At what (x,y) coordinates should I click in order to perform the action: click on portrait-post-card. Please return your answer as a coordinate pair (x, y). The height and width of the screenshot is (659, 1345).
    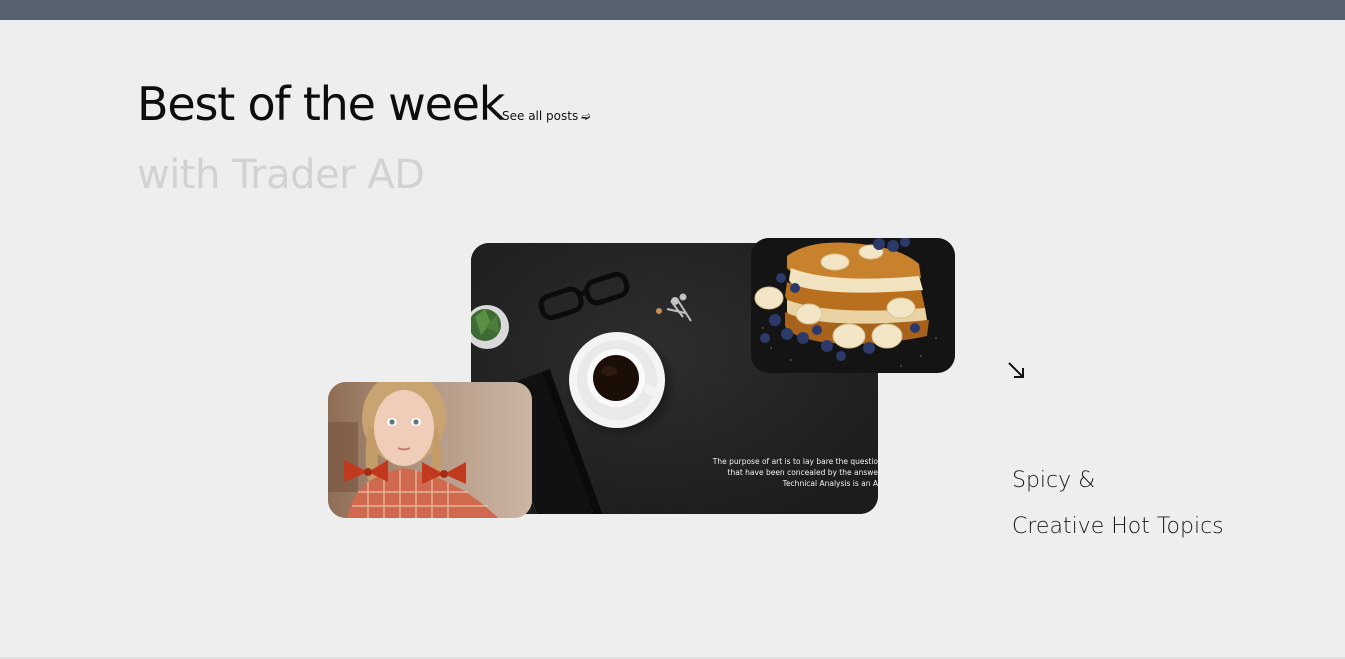
    Looking at the image, I should click on (430, 450).